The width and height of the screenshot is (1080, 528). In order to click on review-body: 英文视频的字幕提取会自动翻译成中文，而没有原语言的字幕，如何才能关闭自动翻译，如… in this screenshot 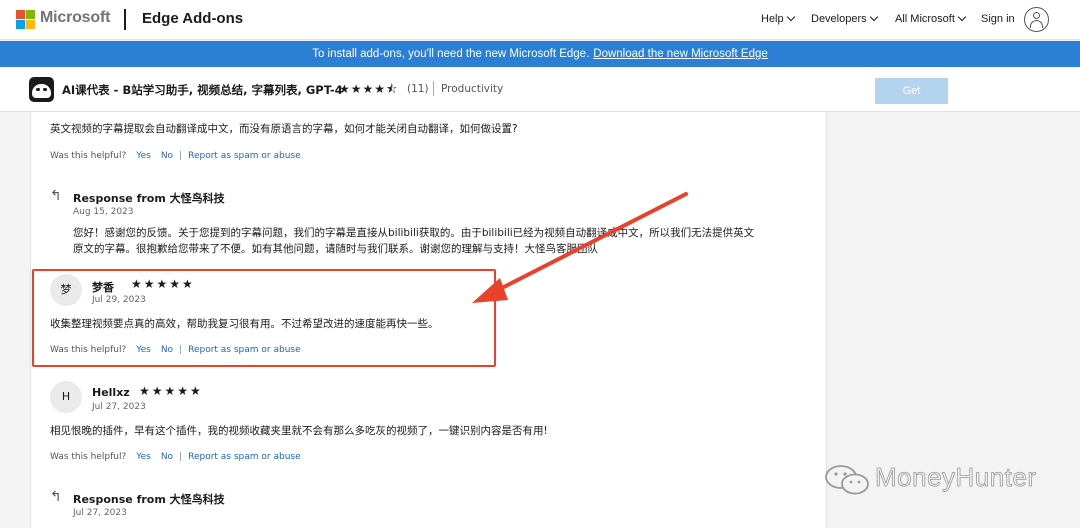, I will do `click(284, 129)`.